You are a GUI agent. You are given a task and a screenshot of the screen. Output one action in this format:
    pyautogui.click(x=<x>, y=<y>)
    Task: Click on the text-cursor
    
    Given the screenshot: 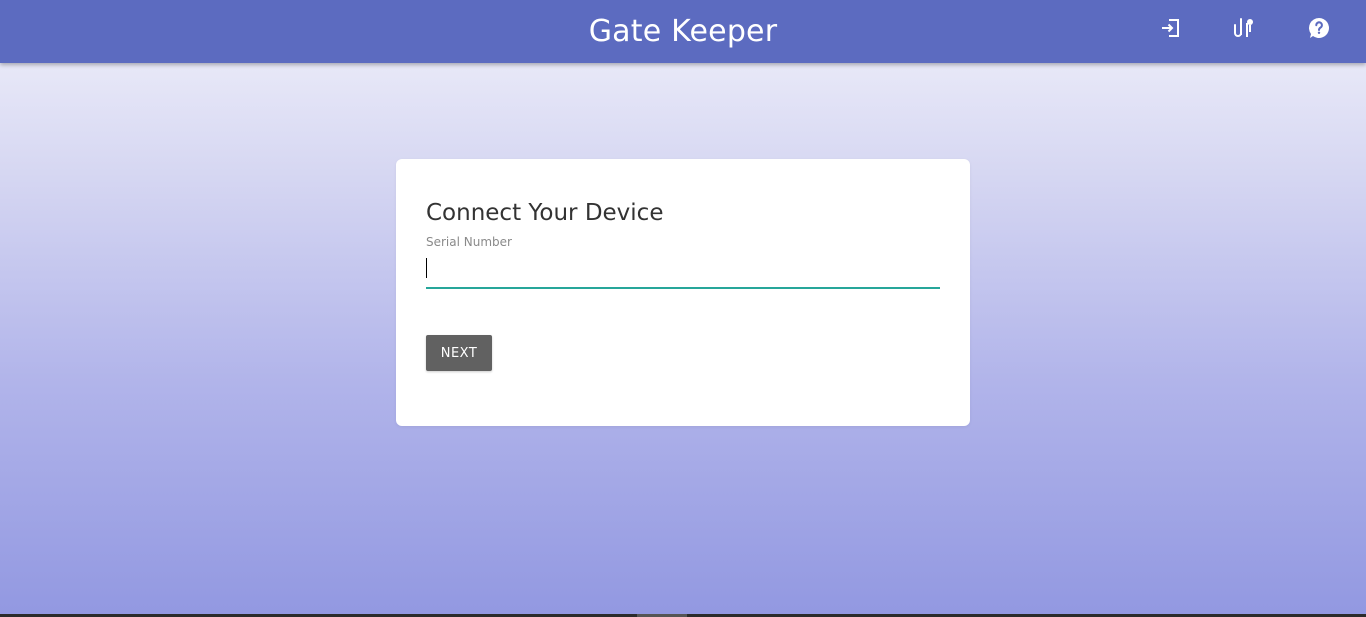 What is the action you would take?
    pyautogui.click(x=426, y=268)
    